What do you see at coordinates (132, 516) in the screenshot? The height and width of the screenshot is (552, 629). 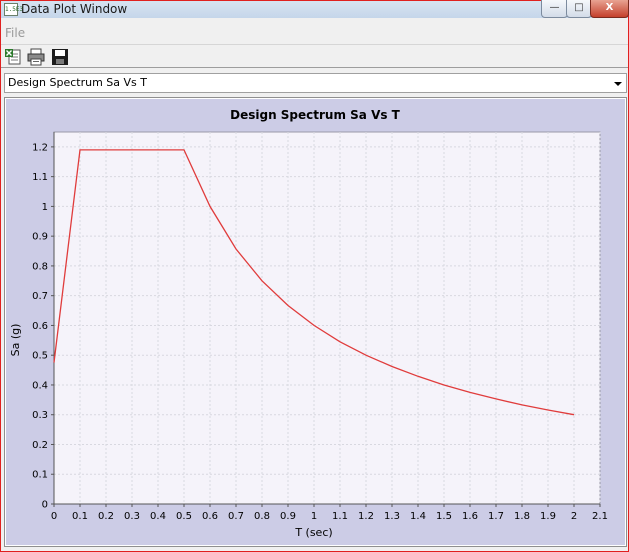 I see `x-tick-label: 0.3` at bounding box center [132, 516].